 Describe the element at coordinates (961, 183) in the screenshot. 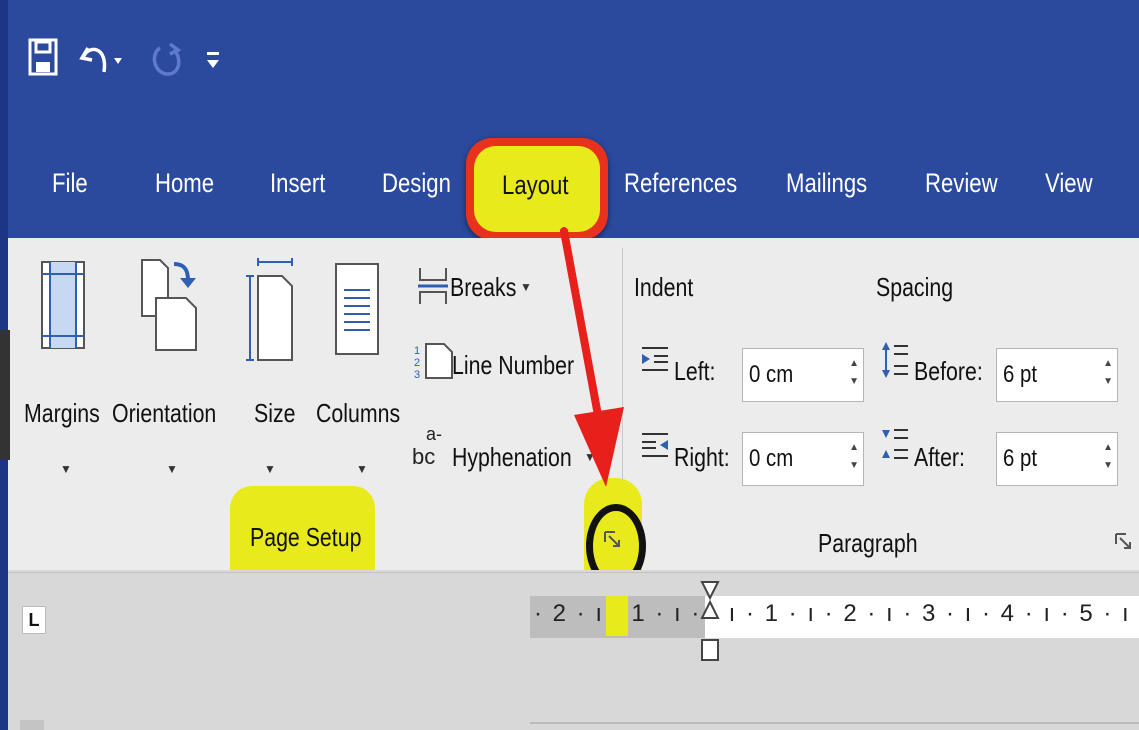

I see `tab-review: Review` at that location.